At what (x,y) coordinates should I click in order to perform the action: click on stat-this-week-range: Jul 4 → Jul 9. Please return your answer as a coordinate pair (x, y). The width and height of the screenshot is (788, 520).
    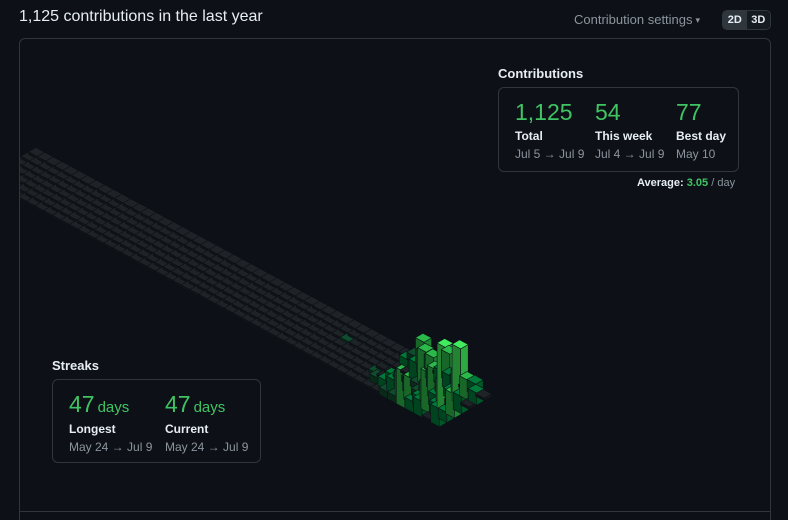
    Looking at the image, I should click on (630, 154).